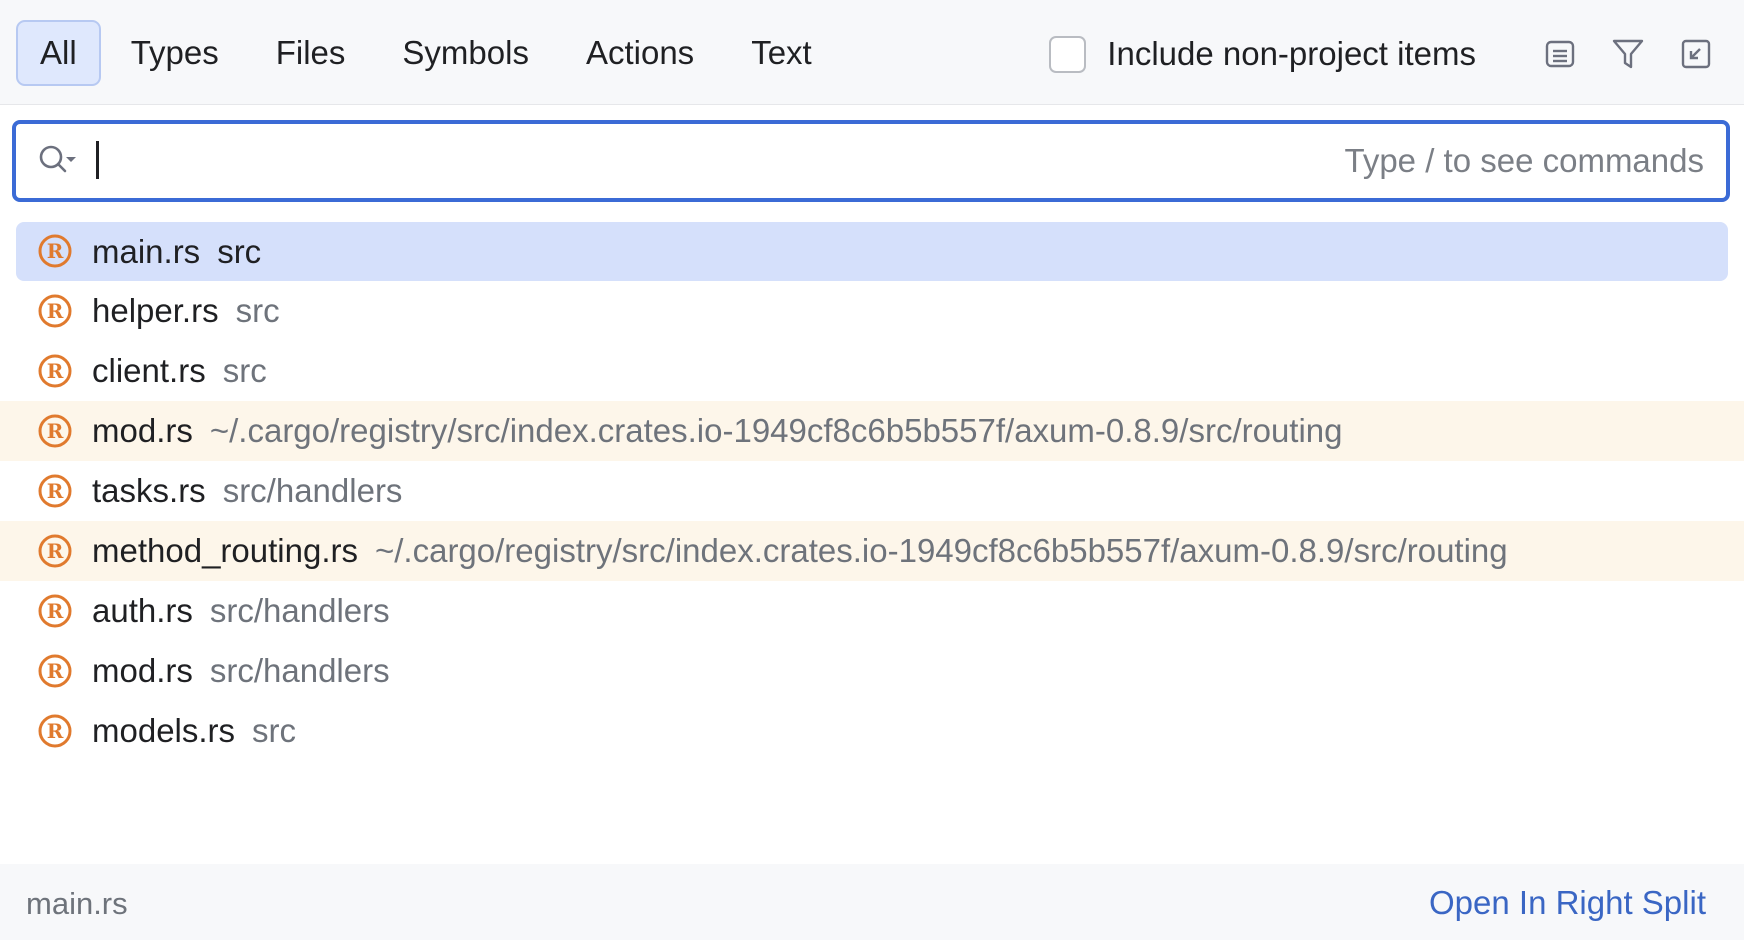  Describe the element at coordinates (656, 161) in the screenshot. I see `search-input` at that location.